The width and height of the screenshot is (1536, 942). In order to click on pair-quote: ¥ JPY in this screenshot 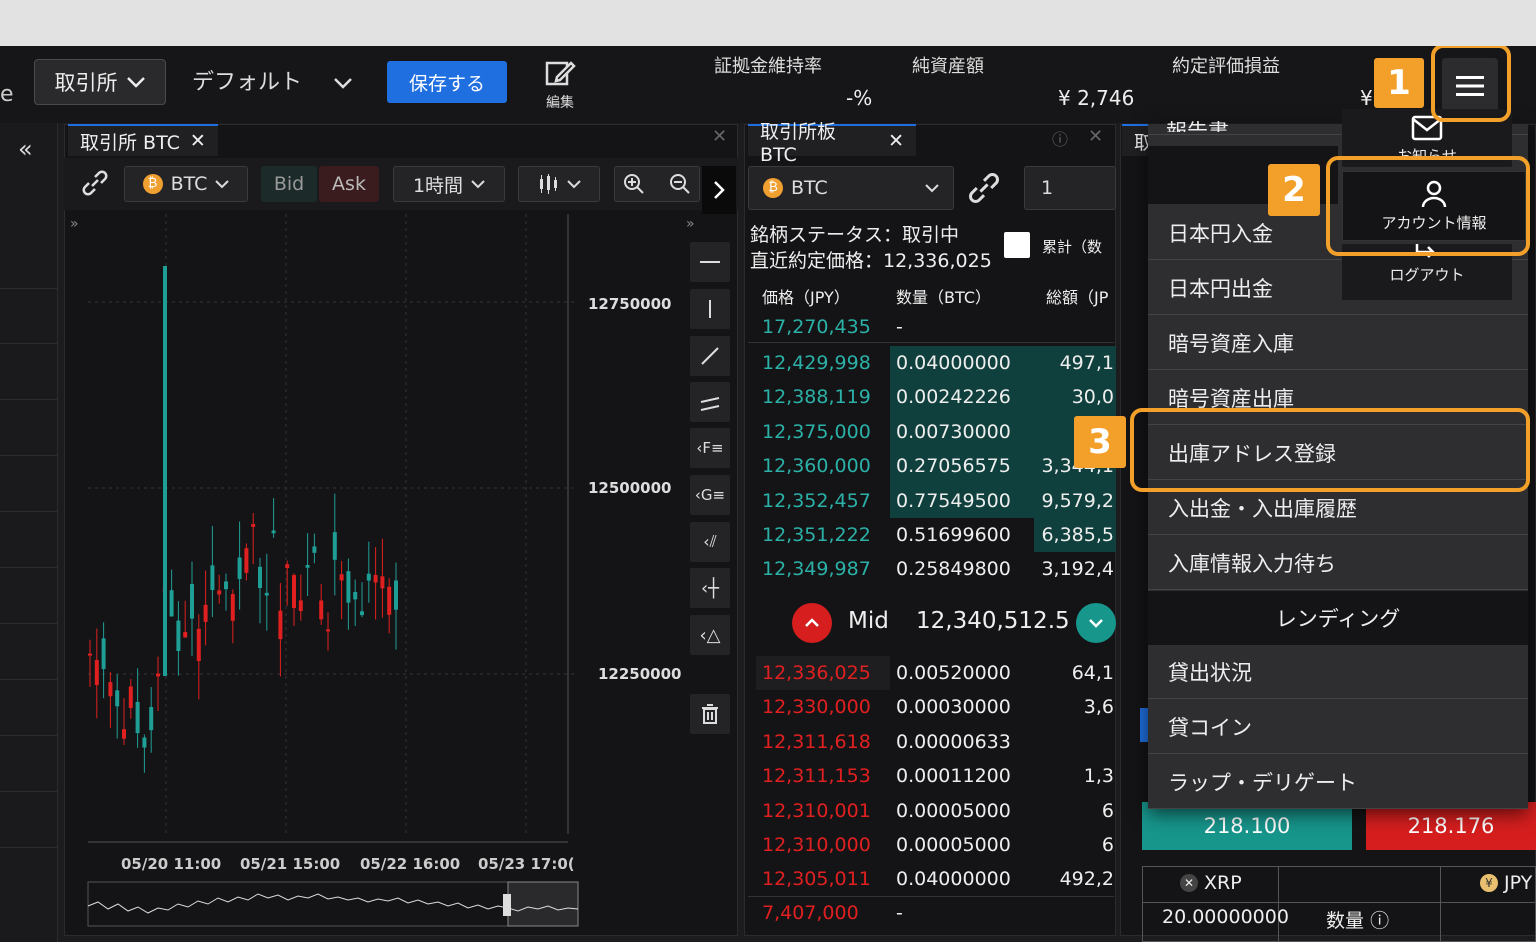, I will do `click(1506, 883)`.